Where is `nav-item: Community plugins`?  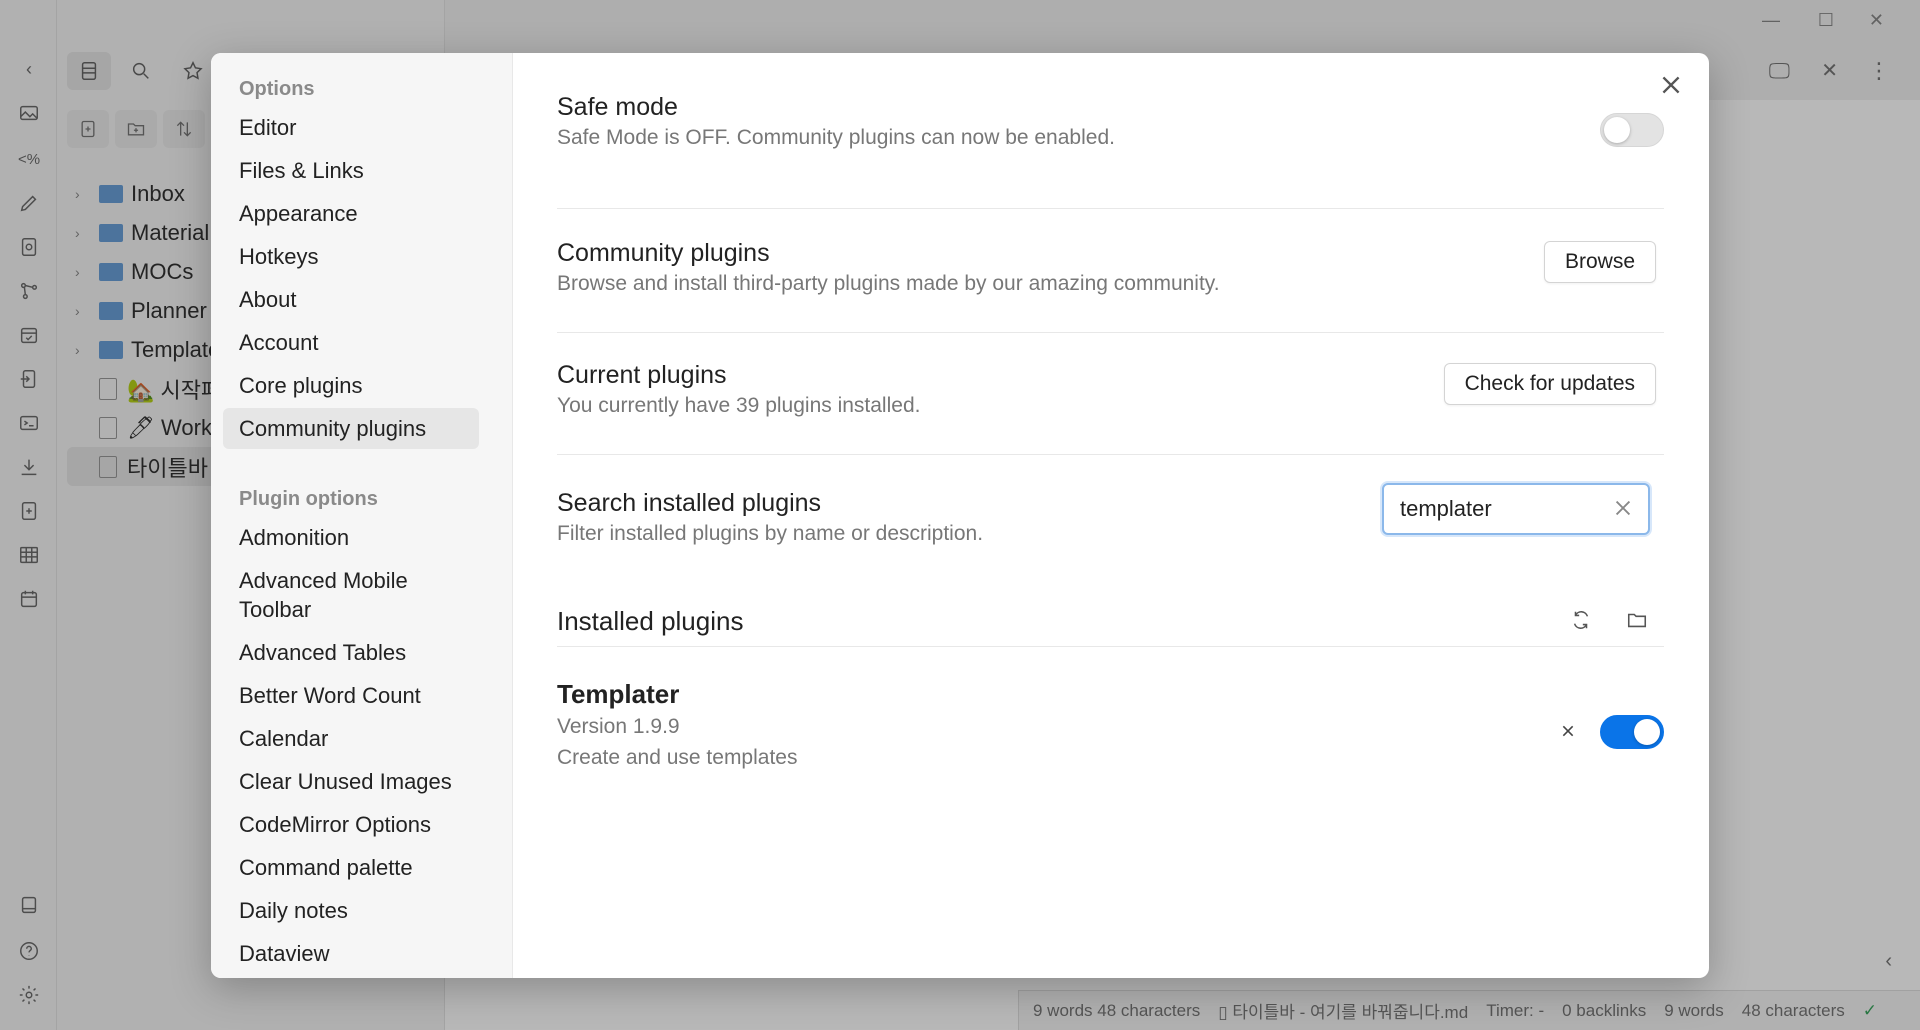
nav-item: Community plugins is located at coordinates (351, 428).